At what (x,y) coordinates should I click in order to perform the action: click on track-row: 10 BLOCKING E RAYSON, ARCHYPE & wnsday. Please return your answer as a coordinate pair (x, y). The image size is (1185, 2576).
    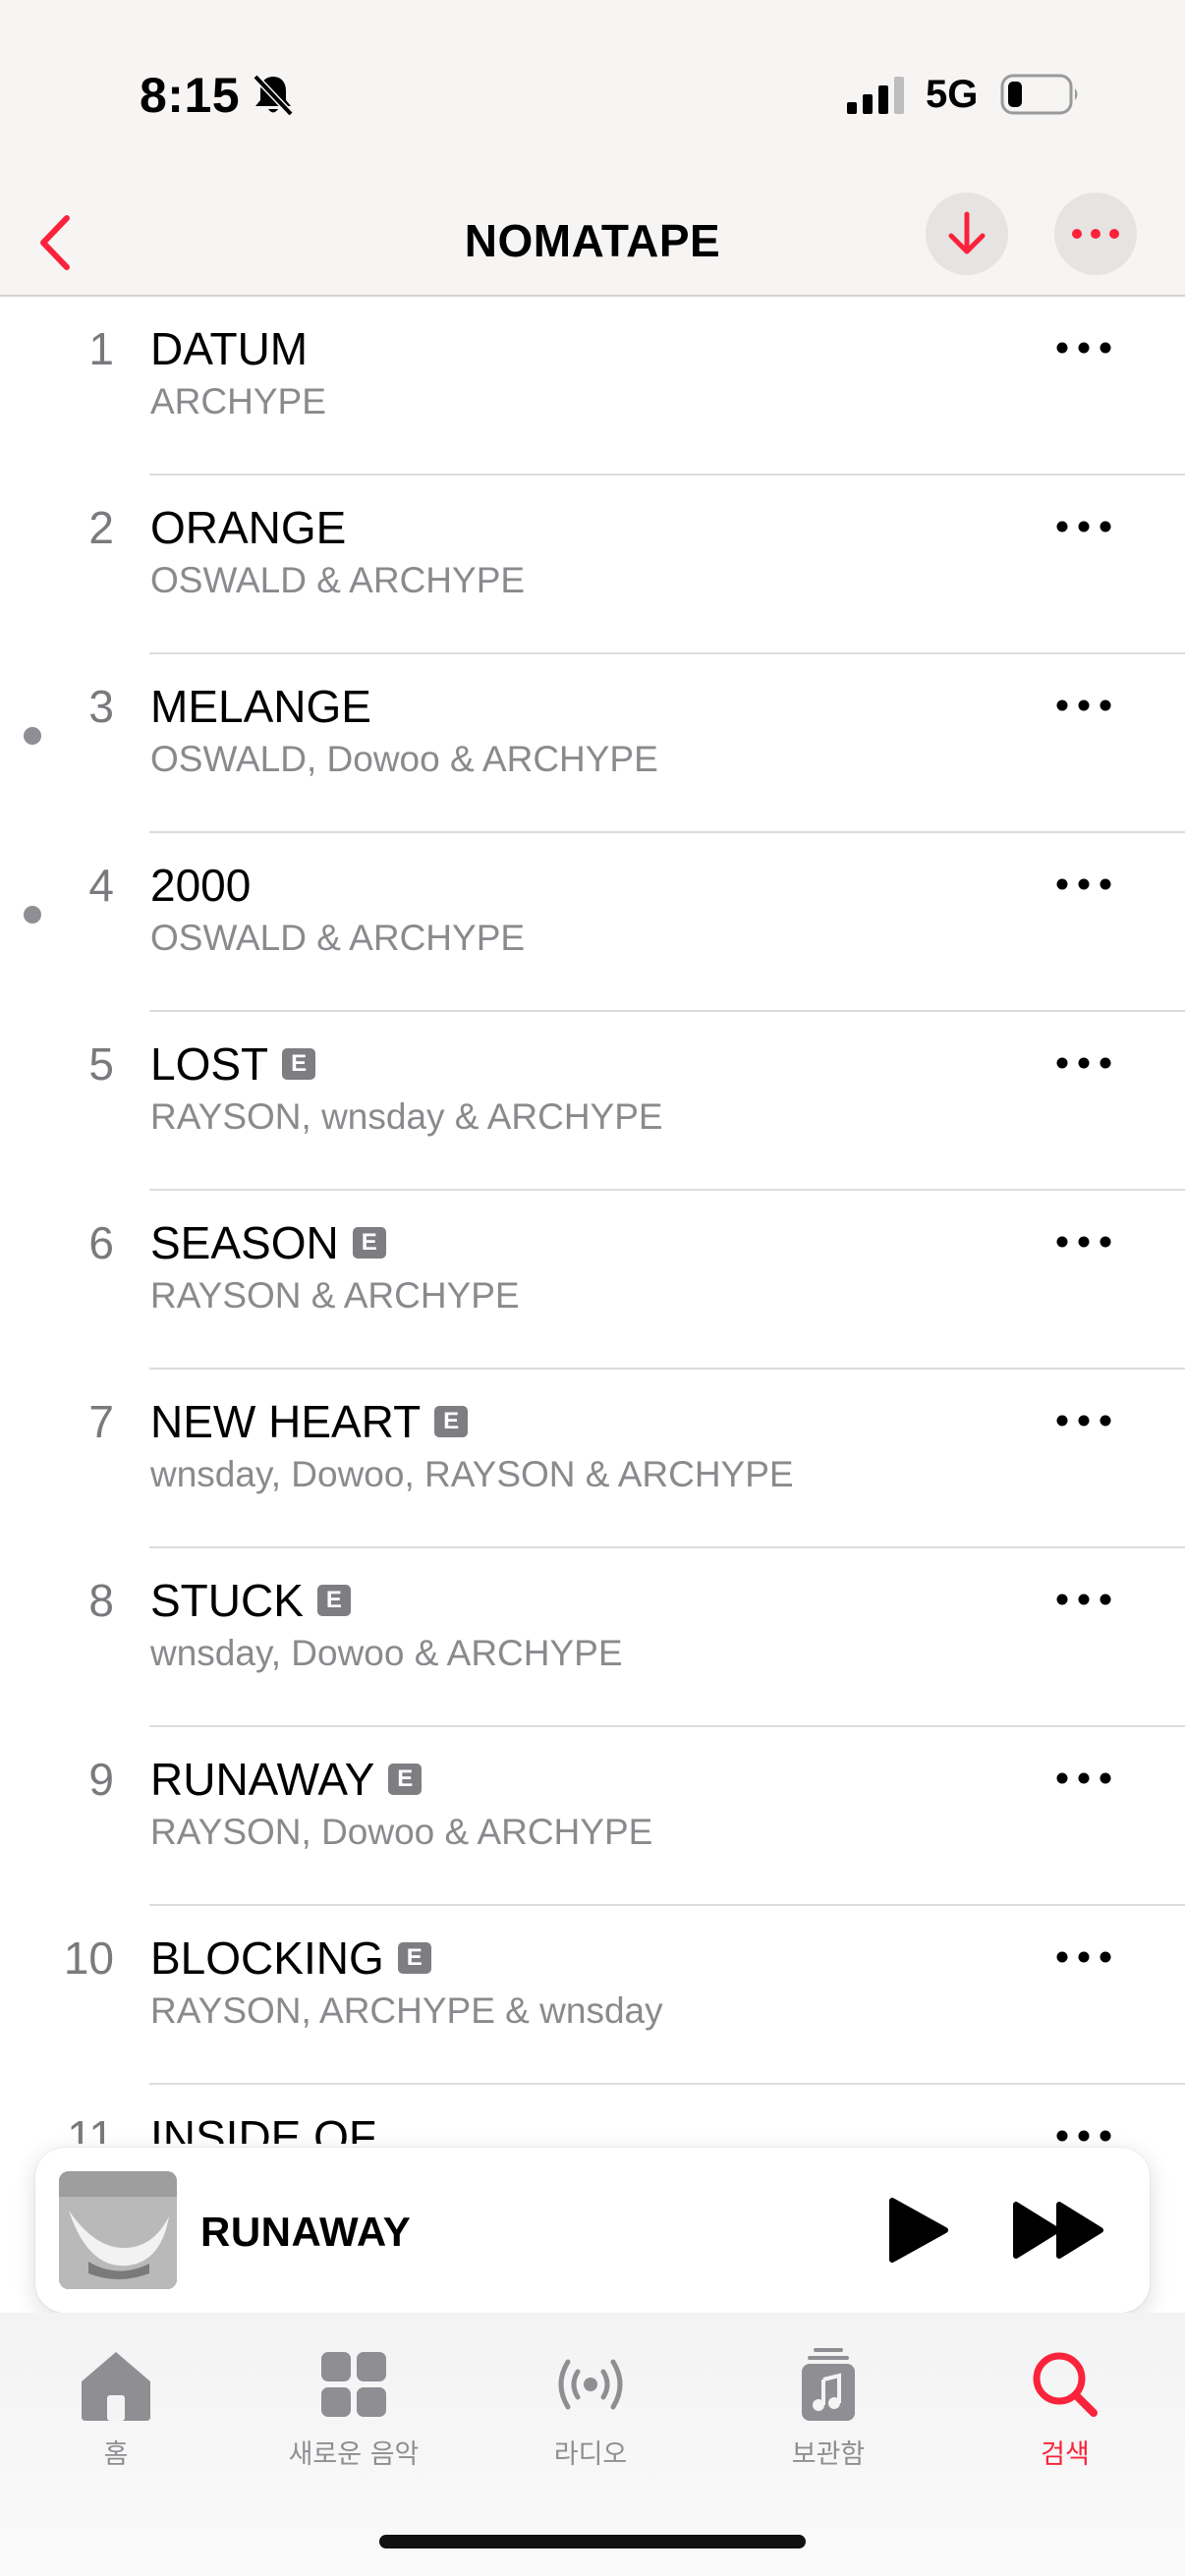
    Looking at the image, I should click on (592, 1995).